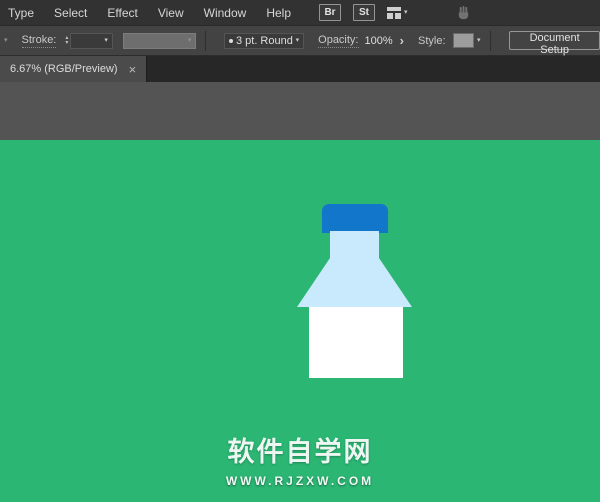 The height and width of the screenshot is (502, 600). I want to click on document-tab-title: 6.67% (RGB/Preview), so click(64, 69).